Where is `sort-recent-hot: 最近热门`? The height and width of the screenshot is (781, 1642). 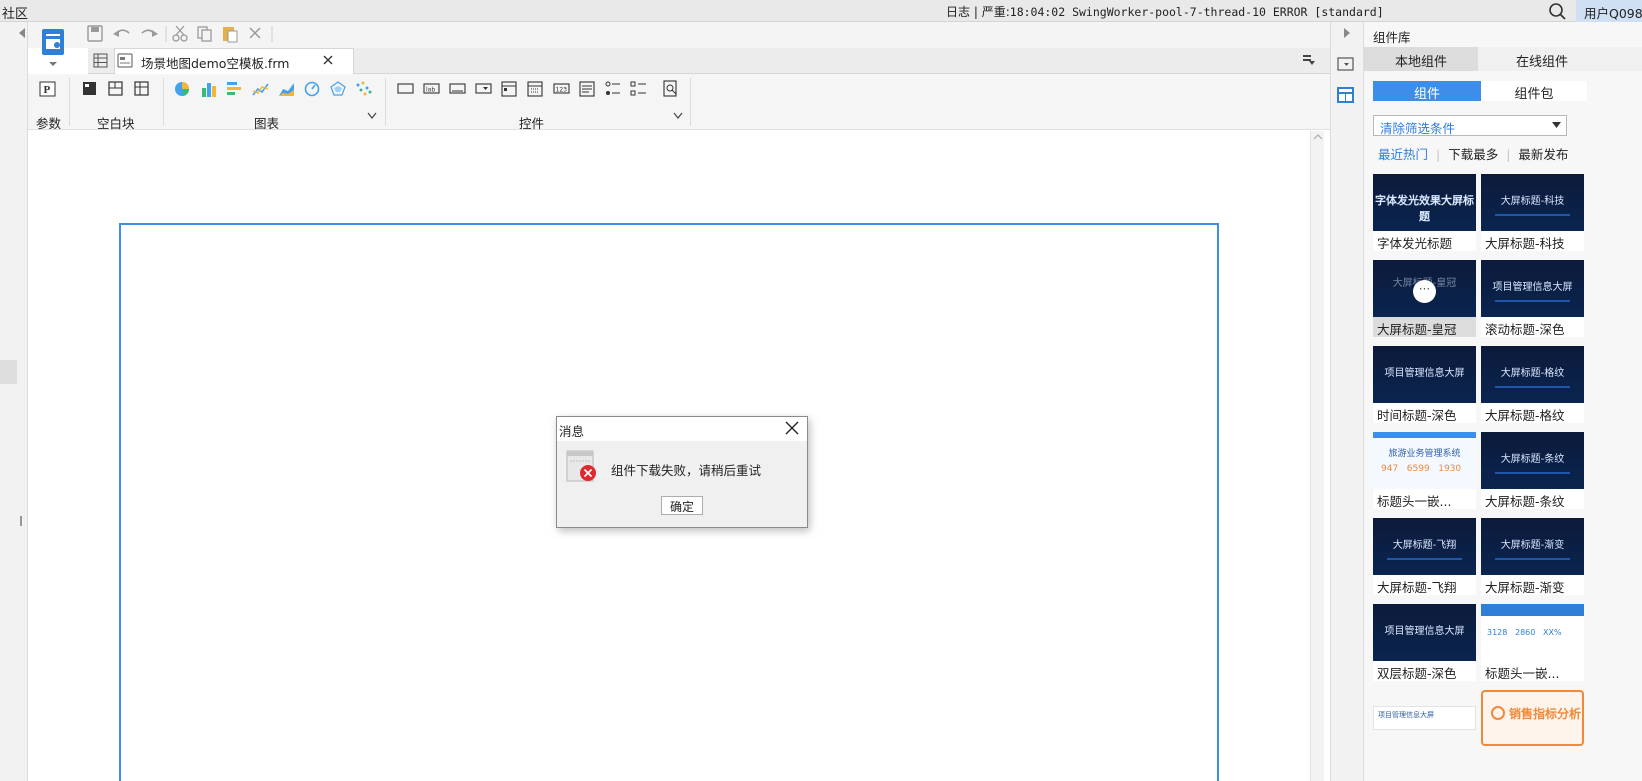
sort-recent-hot: 最近热门 is located at coordinates (1403, 154).